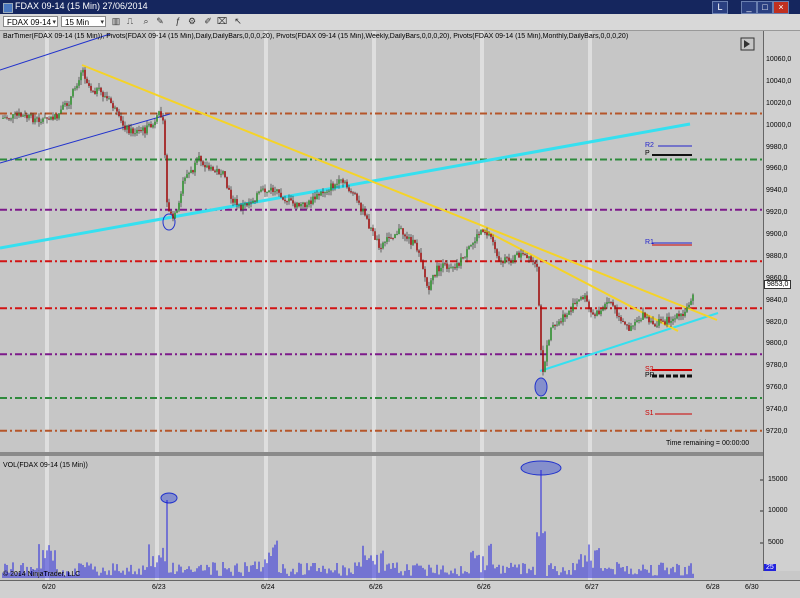  What do you see at coordinates (777, 169) in the screenshot?
I see `price-tick-label: 9960,0` at bounding box center [777, 169].